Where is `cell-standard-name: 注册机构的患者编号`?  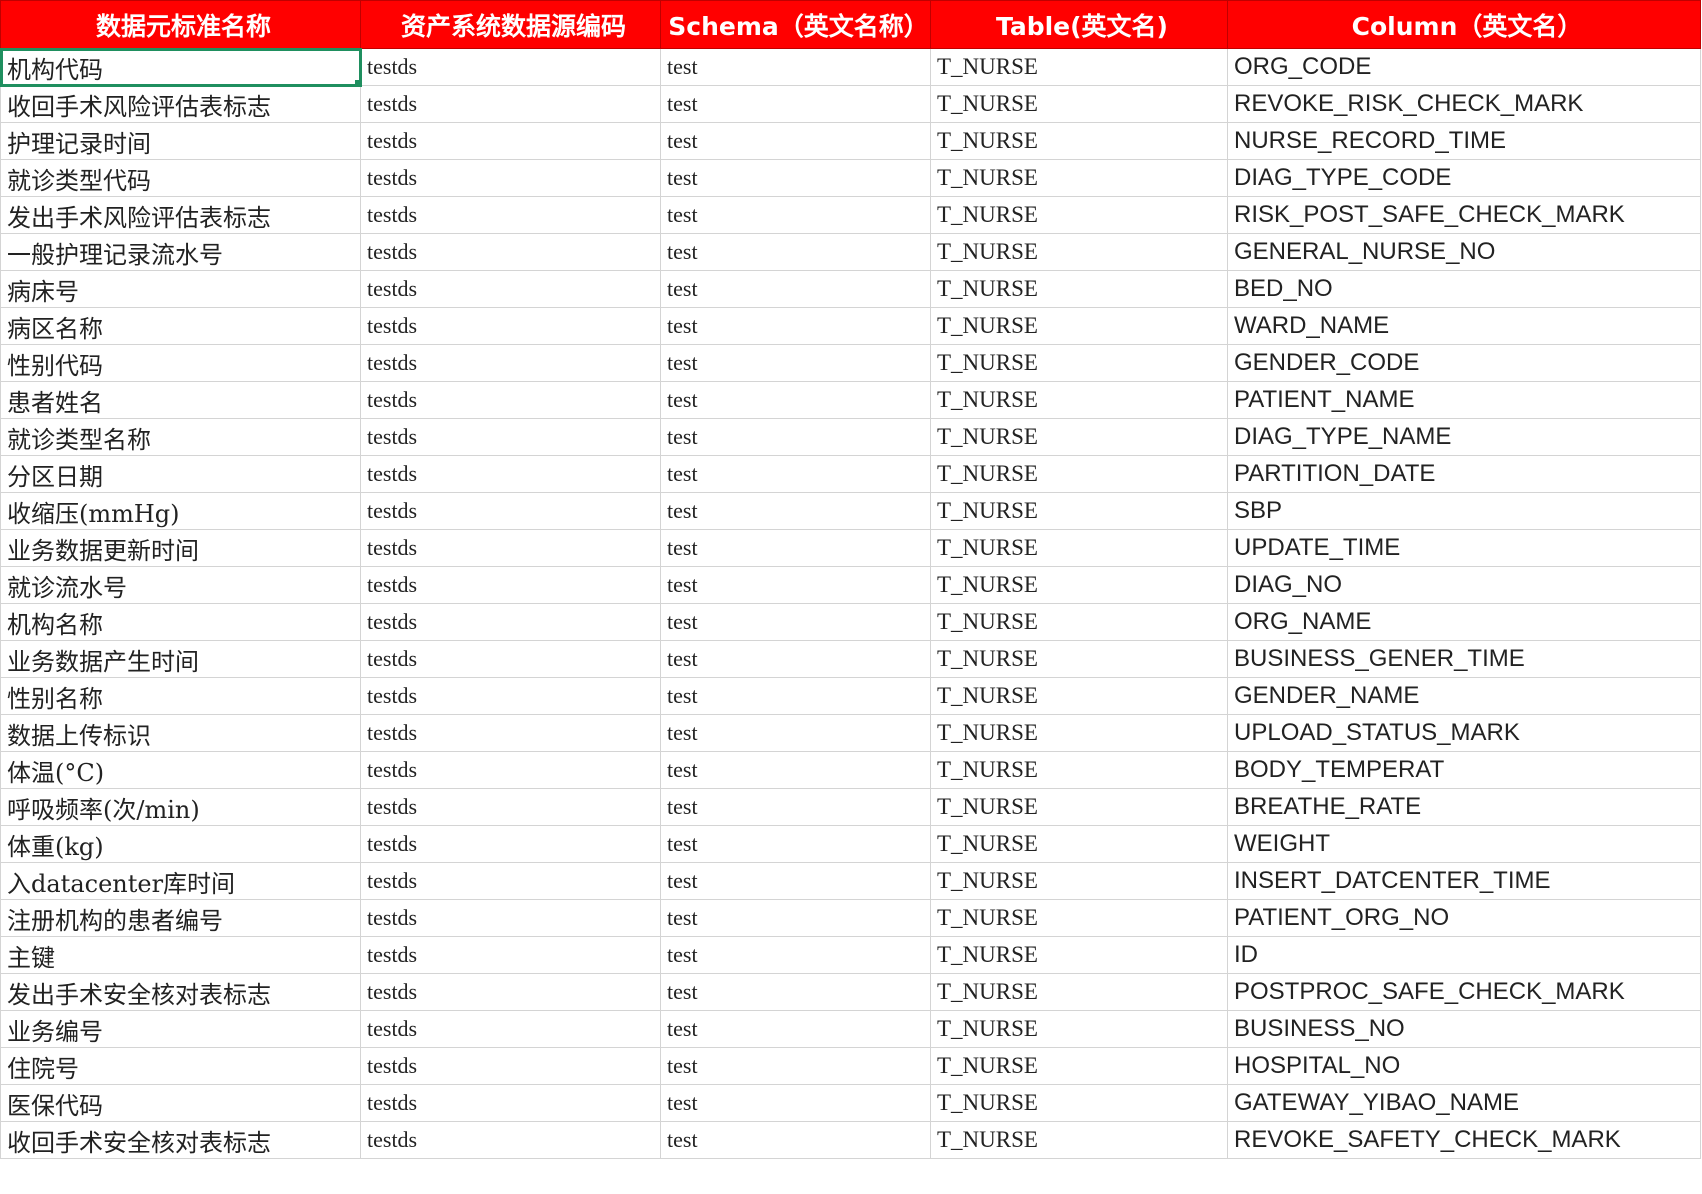 cell-standard-name: 注册机构的患者编号 is located at coordinates (180, 918).